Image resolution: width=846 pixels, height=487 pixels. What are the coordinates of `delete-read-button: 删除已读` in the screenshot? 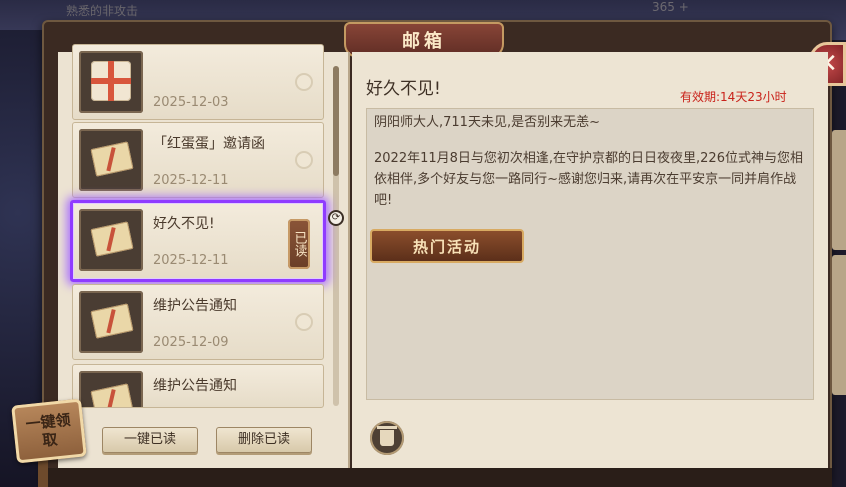 It's located at (264, 440).